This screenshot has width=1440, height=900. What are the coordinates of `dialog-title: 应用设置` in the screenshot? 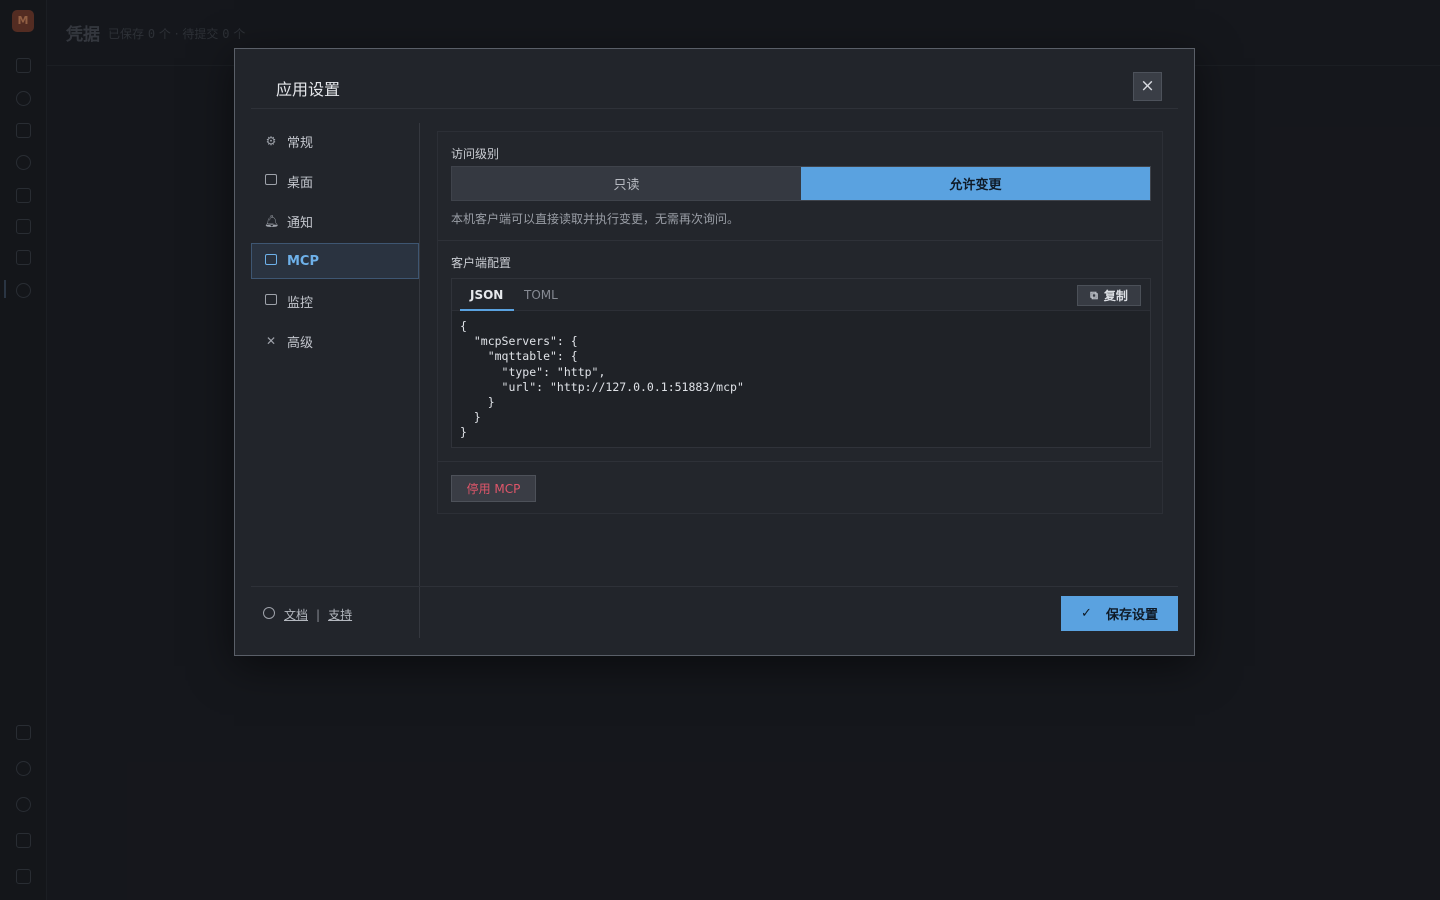 It's located at (308, 89).